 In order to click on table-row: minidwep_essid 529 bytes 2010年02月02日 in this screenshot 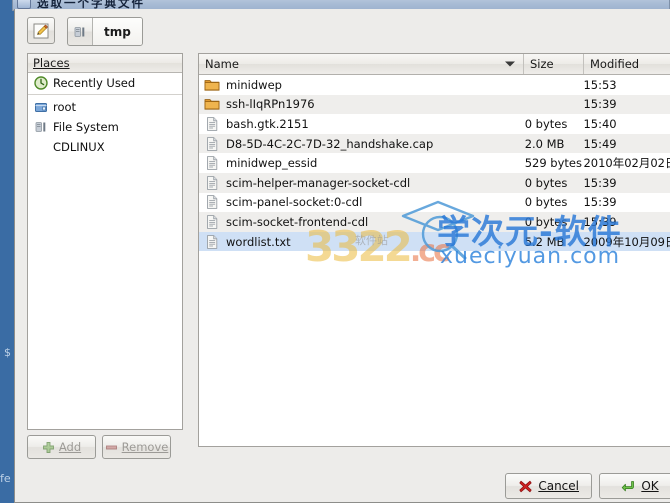, I will do `click(434, 163)`.